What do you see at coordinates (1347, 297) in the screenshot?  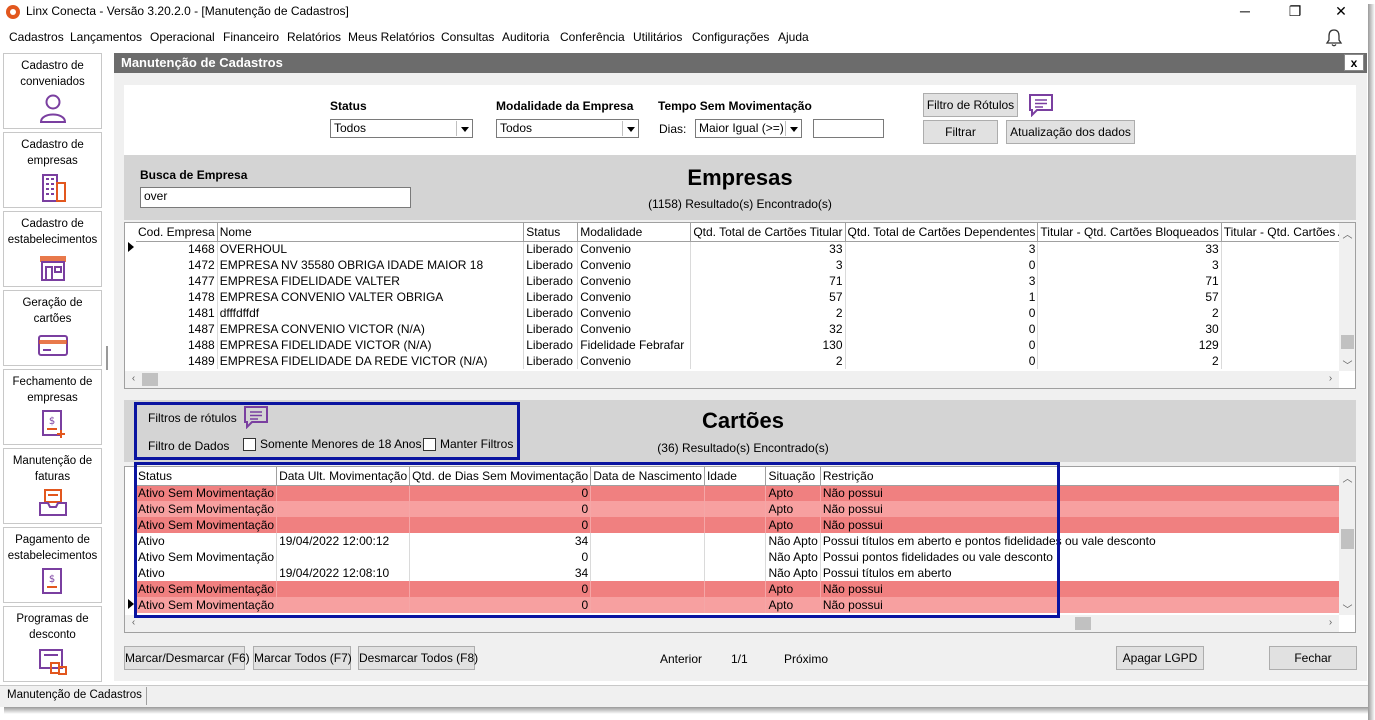 I see `empresas-vertical-scrollbar: ︿ ﹀` at bounding box center [1347, 297].